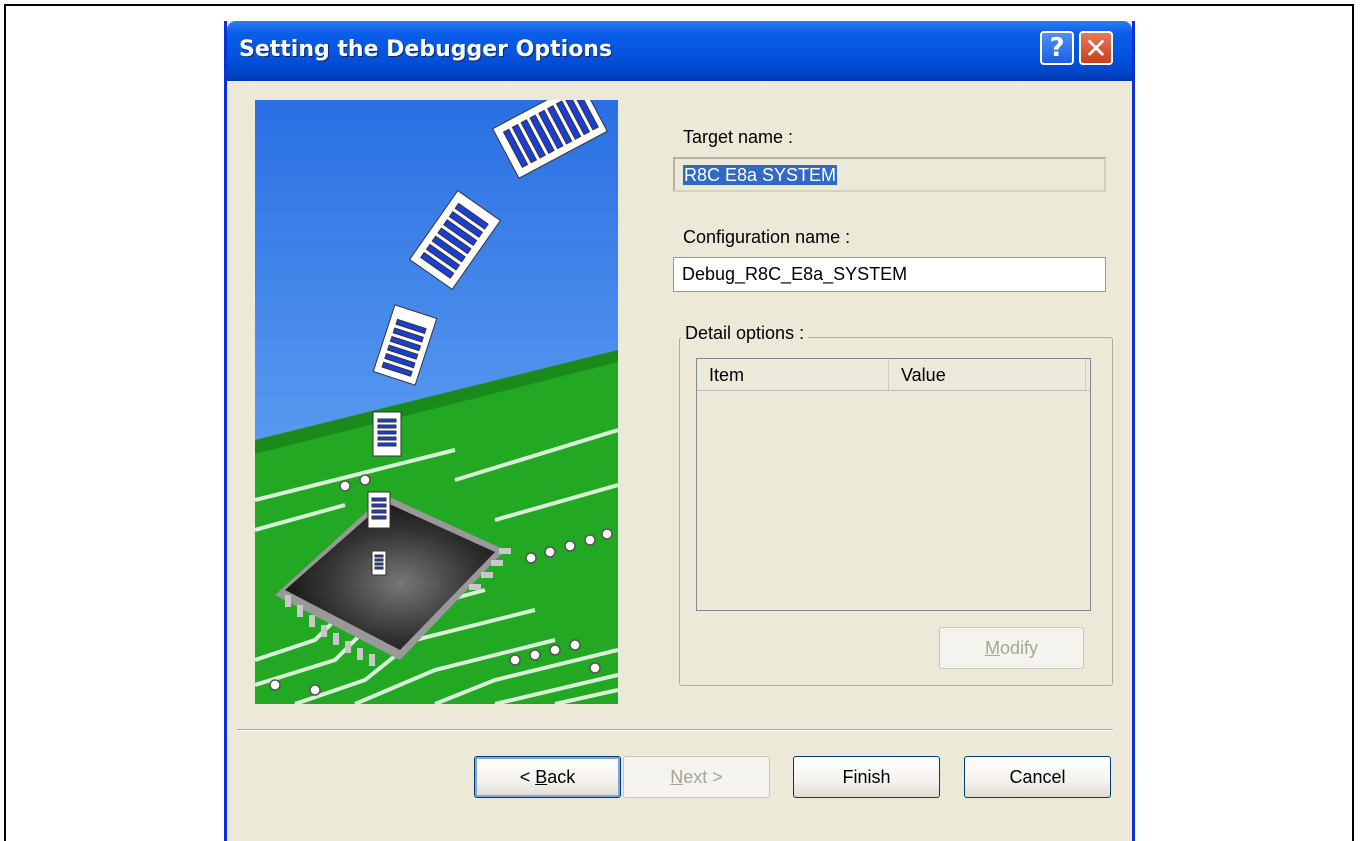  Describe the element at coordinates (426, 49) in the screenshot. I see `dialog-title: Setting the Debugger Options` at that location.